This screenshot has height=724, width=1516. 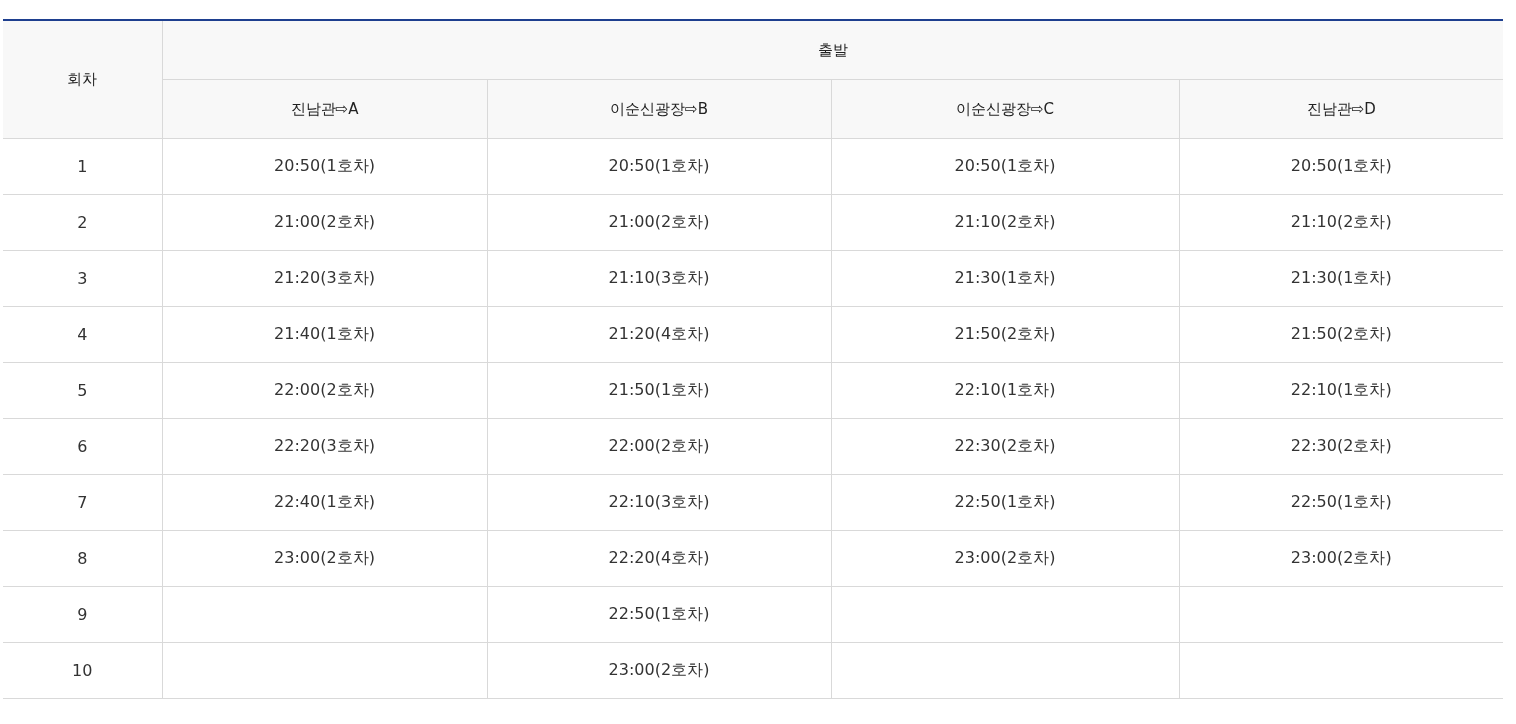 I want to click on table-cell: 21:20(4호차), so click(x=659, y=333).